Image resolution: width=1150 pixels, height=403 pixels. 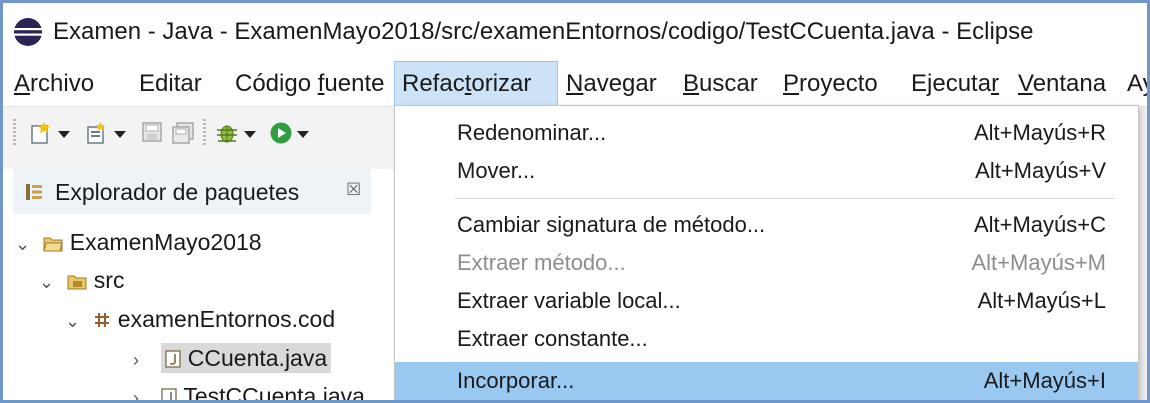 I want to click on new-wizard-icon, so click(x=97, y=133).